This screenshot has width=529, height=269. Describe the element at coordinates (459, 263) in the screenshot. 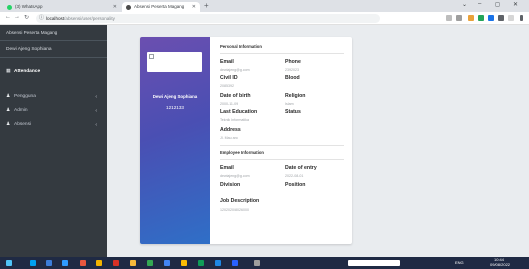

I see `keyboard-language: ENG` at that location.